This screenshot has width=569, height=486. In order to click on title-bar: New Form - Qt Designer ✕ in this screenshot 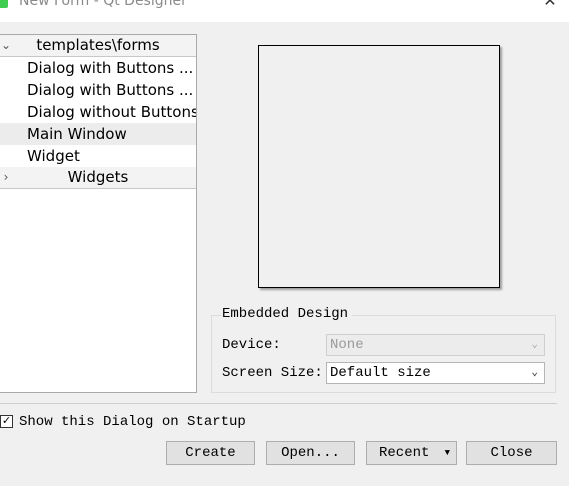, I will do `click(284, 11)`.